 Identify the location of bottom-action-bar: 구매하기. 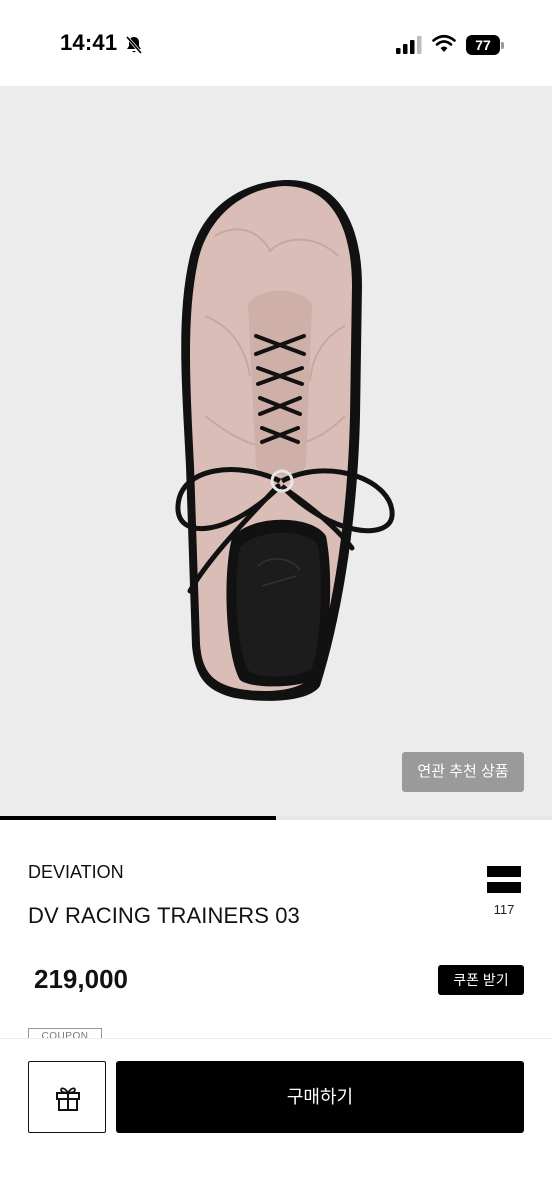
(276, 1119).